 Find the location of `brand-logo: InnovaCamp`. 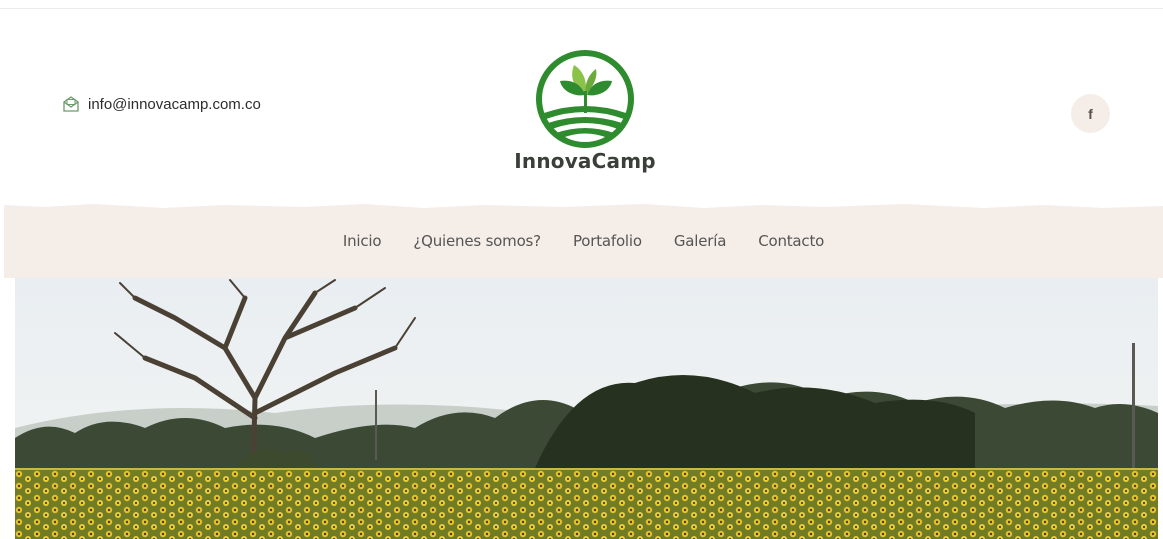

brand-logo: InnovaCamp is located at coordinates (585, 114).